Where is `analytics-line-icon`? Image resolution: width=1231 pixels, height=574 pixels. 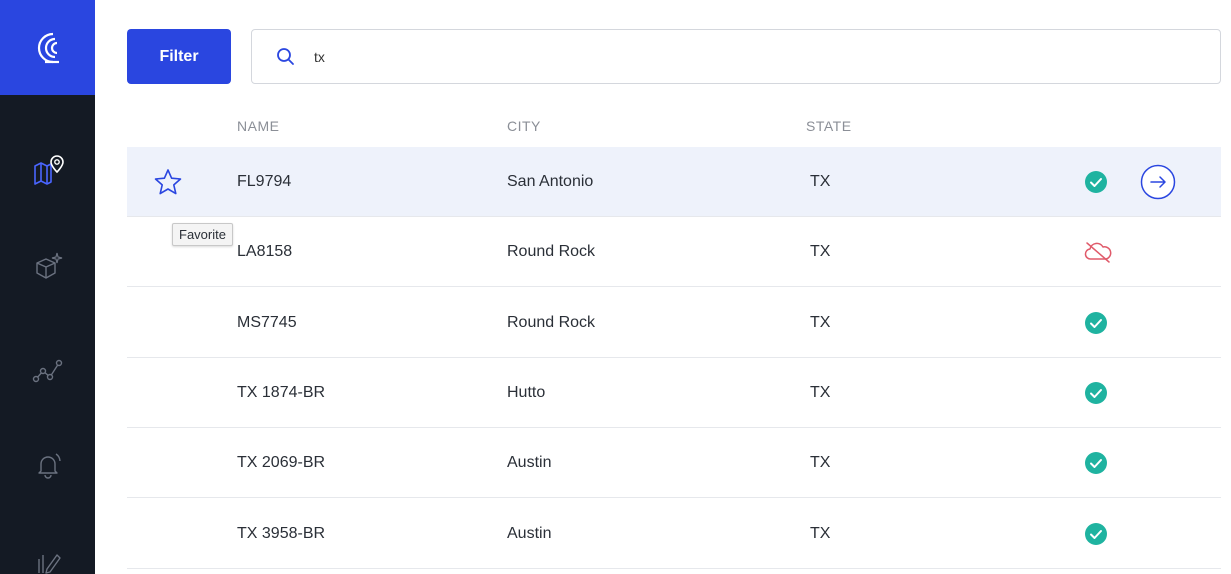 analytics-line-icon is located at coordinates (47, 371).